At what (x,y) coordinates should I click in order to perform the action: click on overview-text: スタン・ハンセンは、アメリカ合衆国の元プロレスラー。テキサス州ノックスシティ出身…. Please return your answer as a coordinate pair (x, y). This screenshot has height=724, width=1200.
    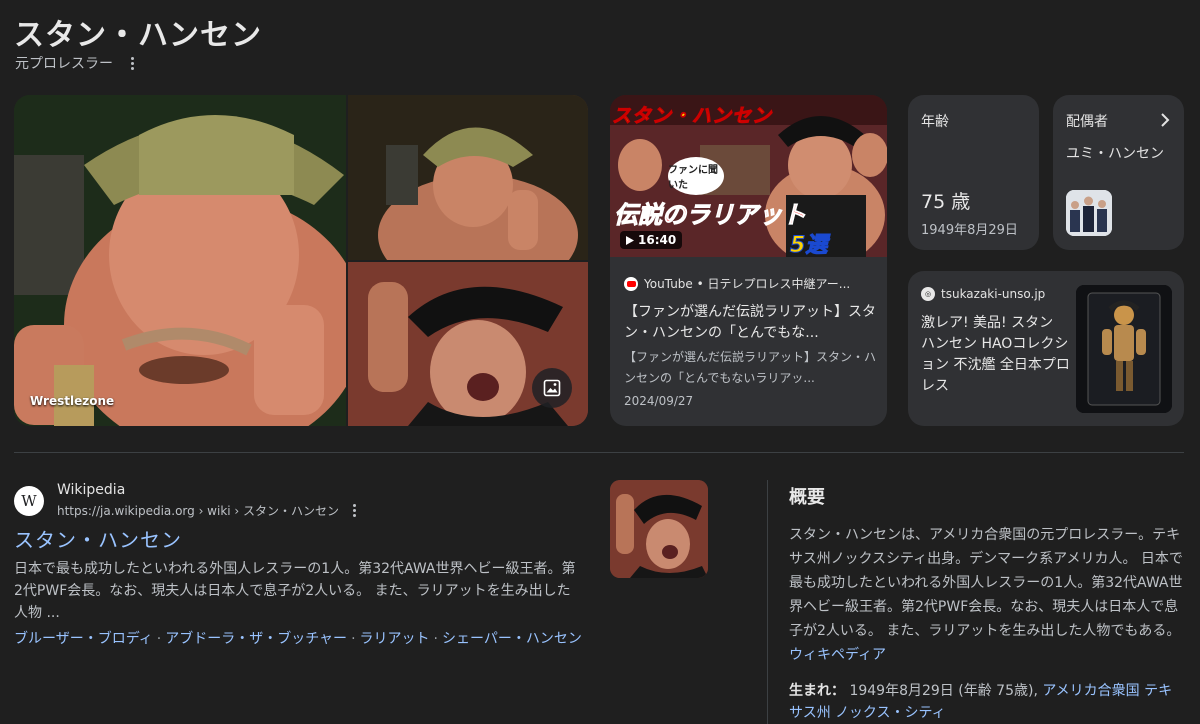
    Looking at the image, I should click on (986, 595).